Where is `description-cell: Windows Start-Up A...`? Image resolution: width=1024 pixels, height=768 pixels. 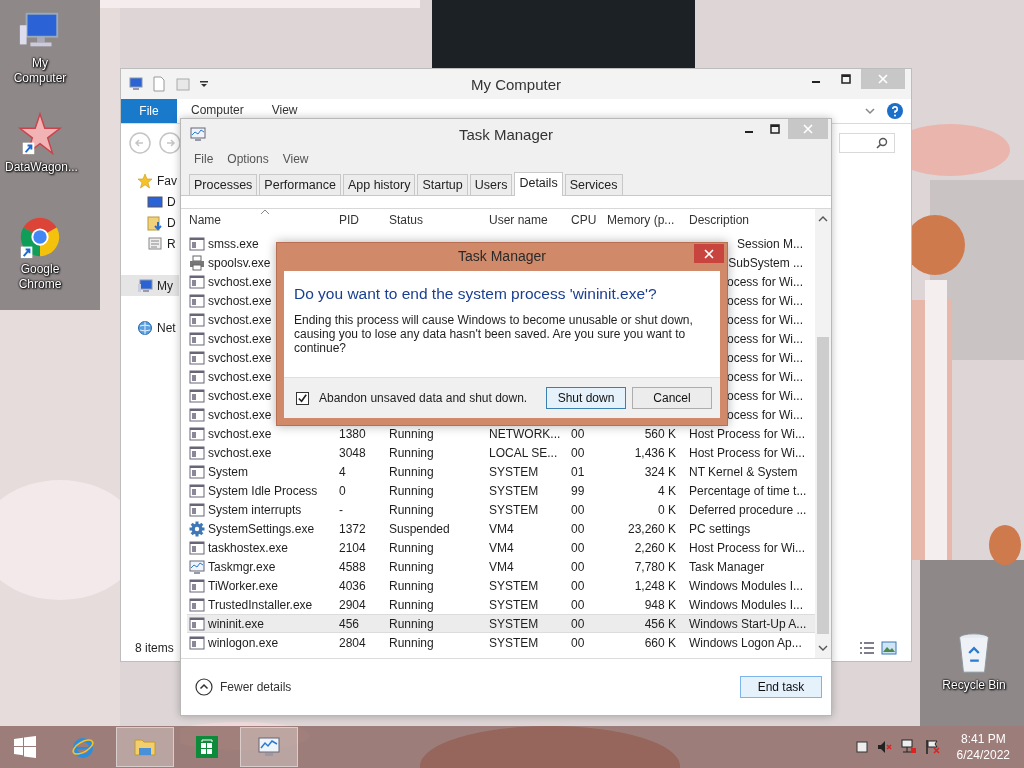
description-cell: Windows Start-Up A... is located at coordinates (748, 623).